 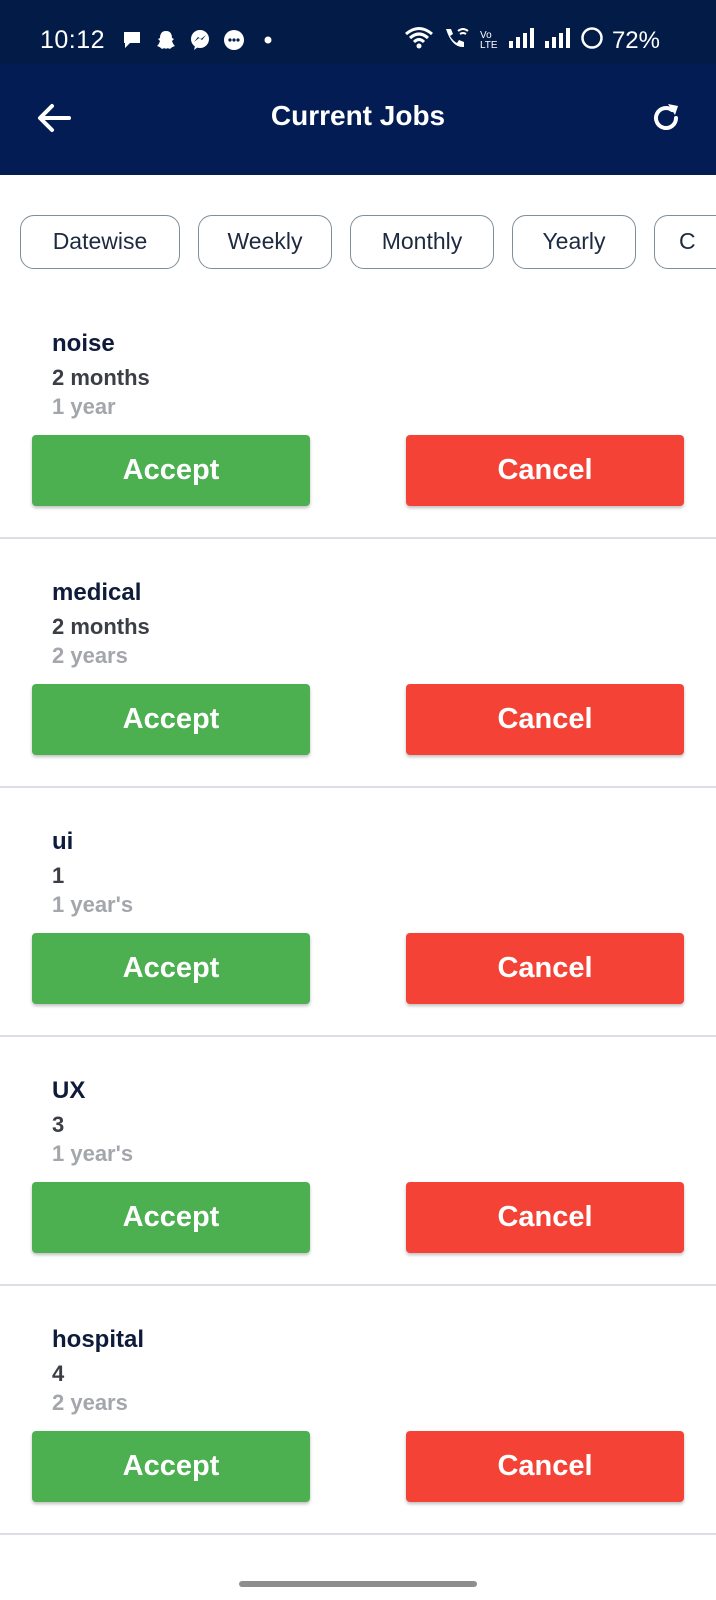 I want to click on message-dots-icon, so click(x=234, y=40).